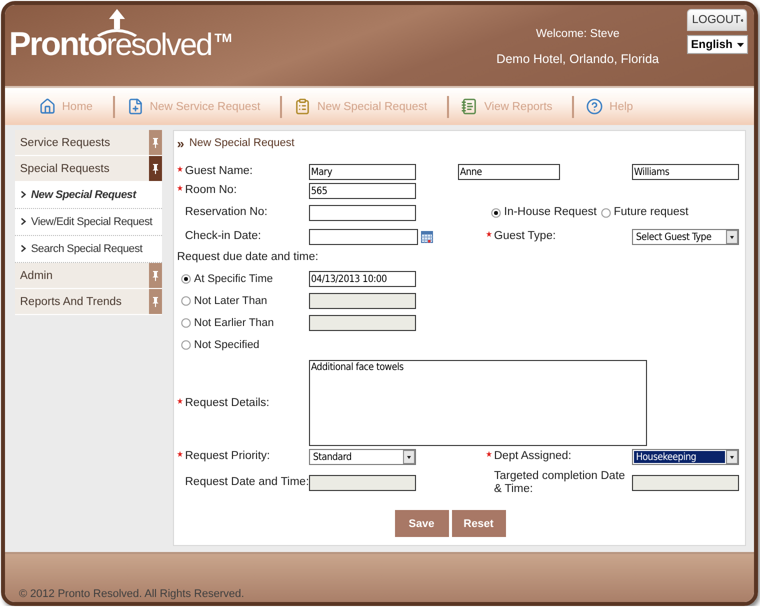 This screenshot has width=760, height=607. I want to click on radio-label: At Specific Time, so click(233, 279).